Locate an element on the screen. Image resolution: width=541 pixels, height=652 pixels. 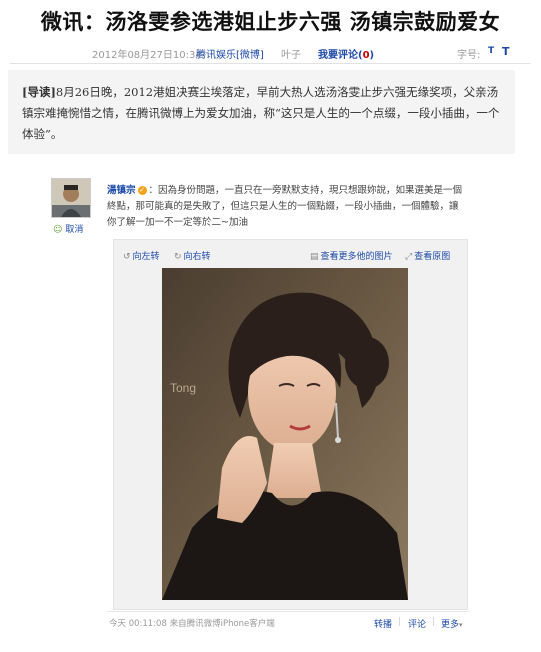
more-images-link: ▤ 查看更多他的图片 is located at coordinates (351, 255).